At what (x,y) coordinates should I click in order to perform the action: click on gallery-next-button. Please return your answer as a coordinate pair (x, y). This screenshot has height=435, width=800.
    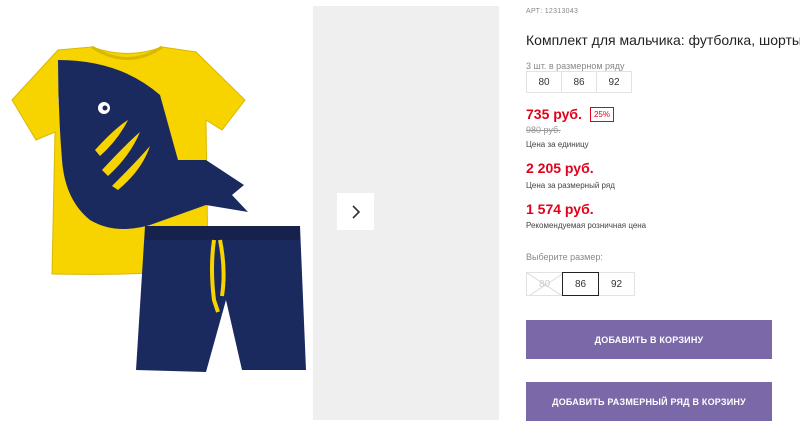
    Looking at the image, I should click on (355, 211).